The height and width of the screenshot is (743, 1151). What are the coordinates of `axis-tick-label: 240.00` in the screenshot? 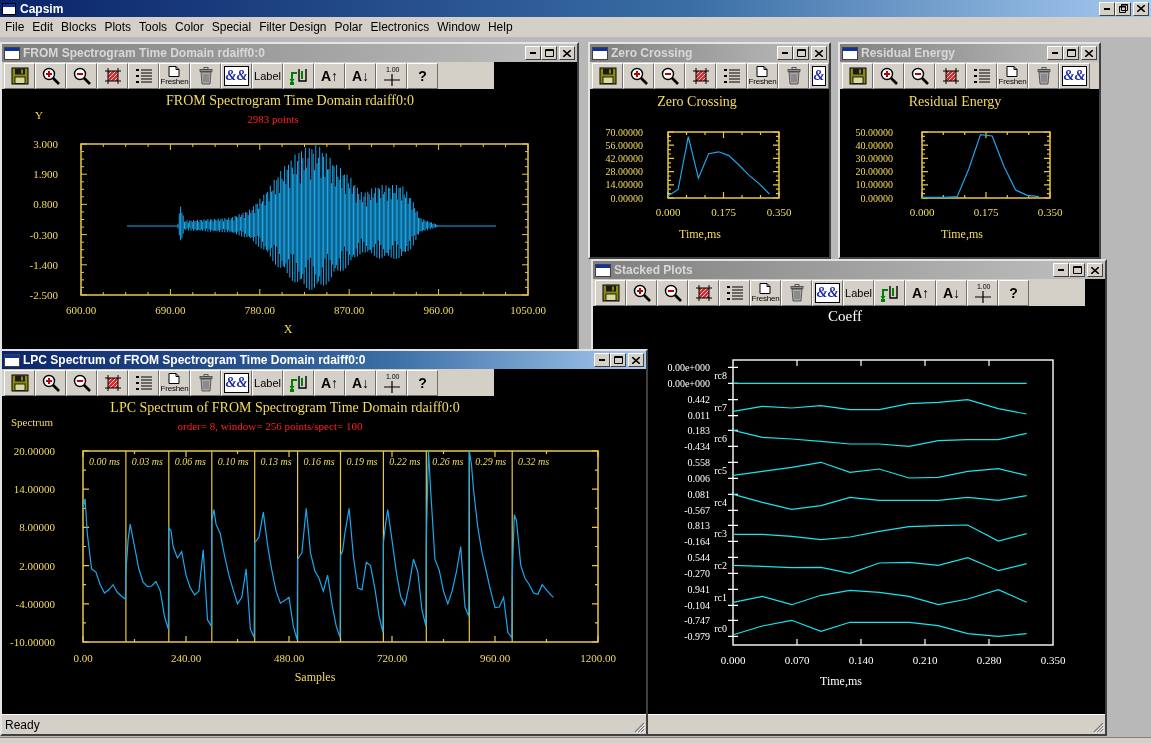 It's located at (186, 658).